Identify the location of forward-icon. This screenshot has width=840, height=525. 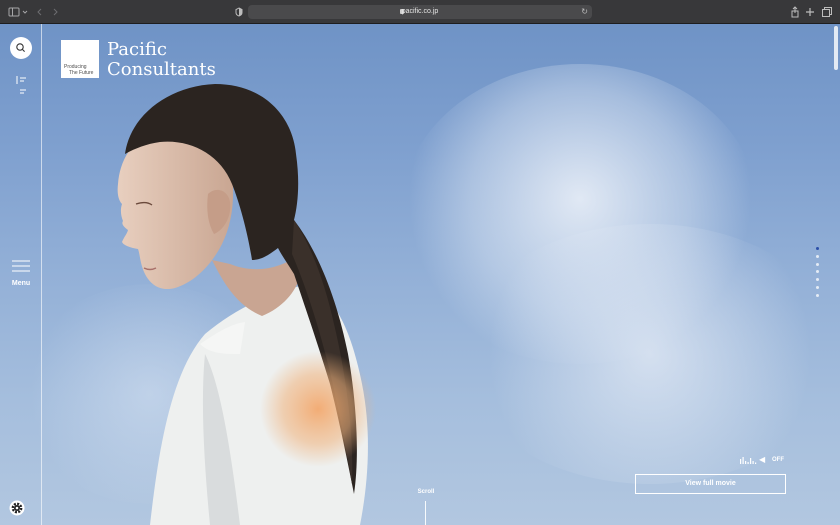
(55, 12).